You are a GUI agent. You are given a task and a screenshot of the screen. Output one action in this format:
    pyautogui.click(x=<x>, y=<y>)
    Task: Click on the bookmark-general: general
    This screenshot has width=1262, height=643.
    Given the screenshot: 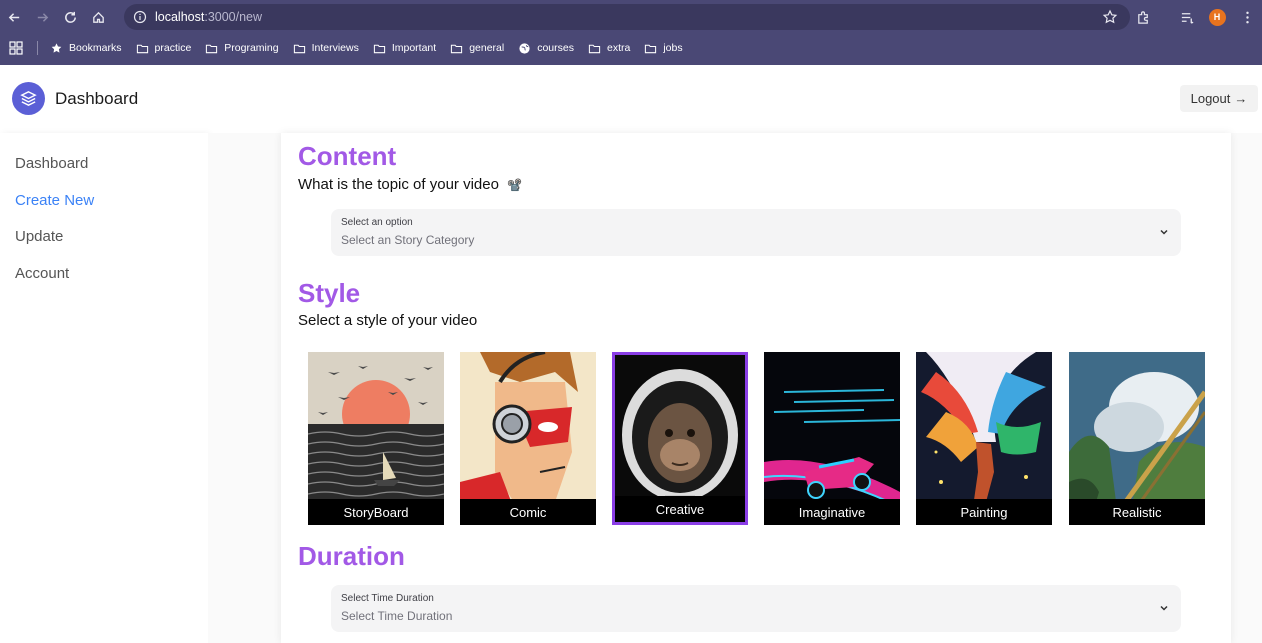 What is the action you would take?
    pyautogui.click(x=477, y=48)
    